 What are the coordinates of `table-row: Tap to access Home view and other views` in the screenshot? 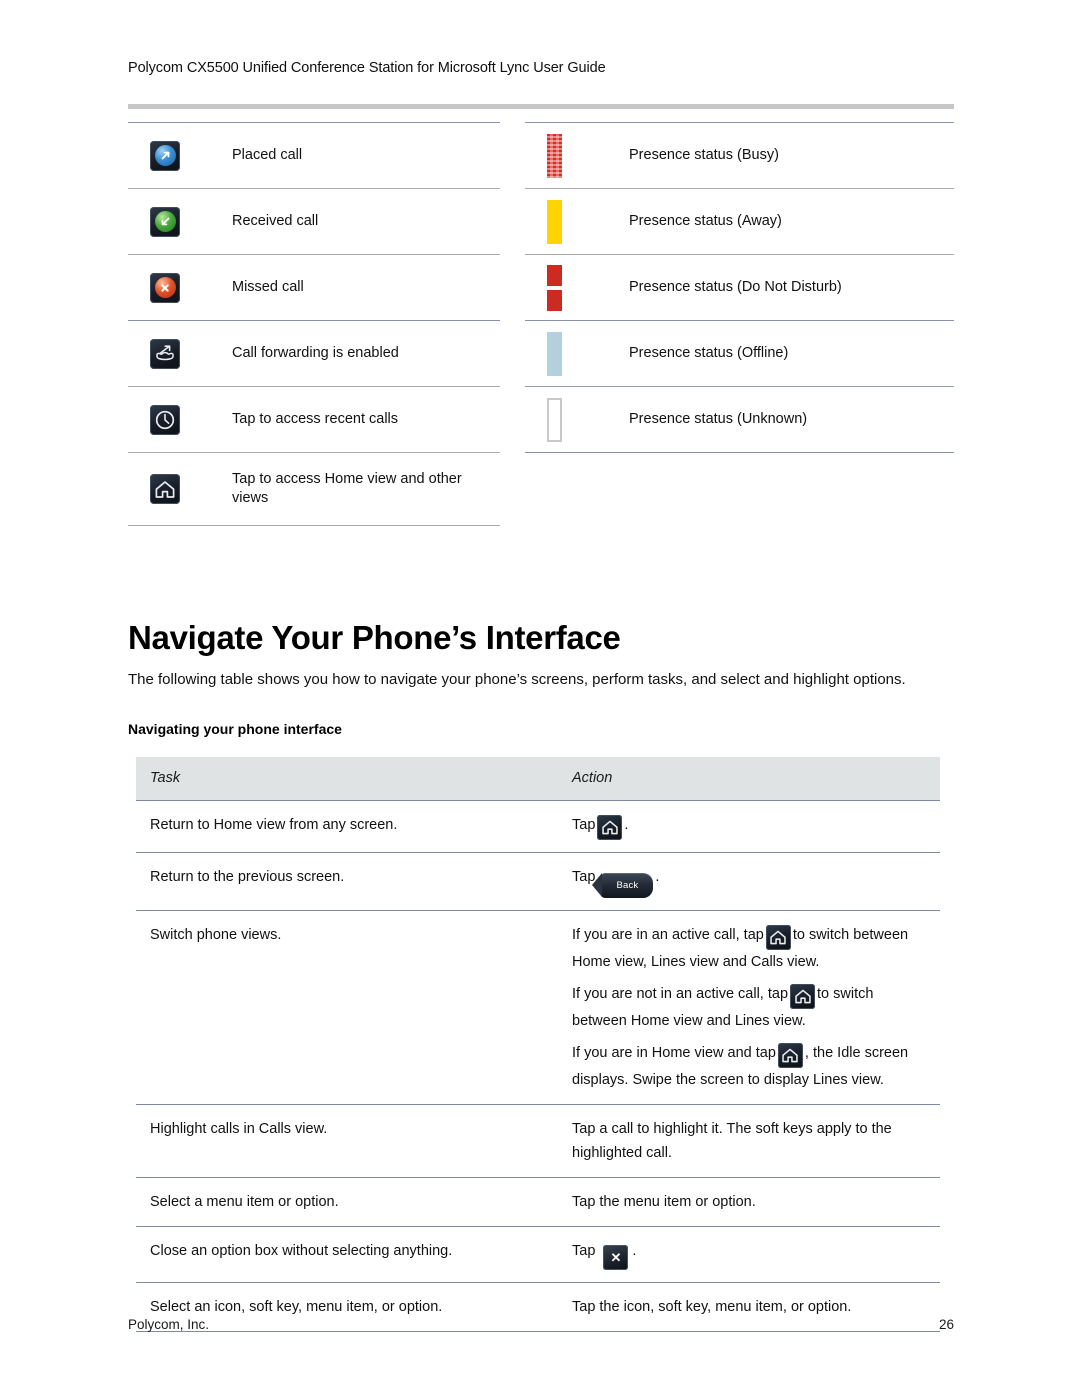 It's located at (314, 488).